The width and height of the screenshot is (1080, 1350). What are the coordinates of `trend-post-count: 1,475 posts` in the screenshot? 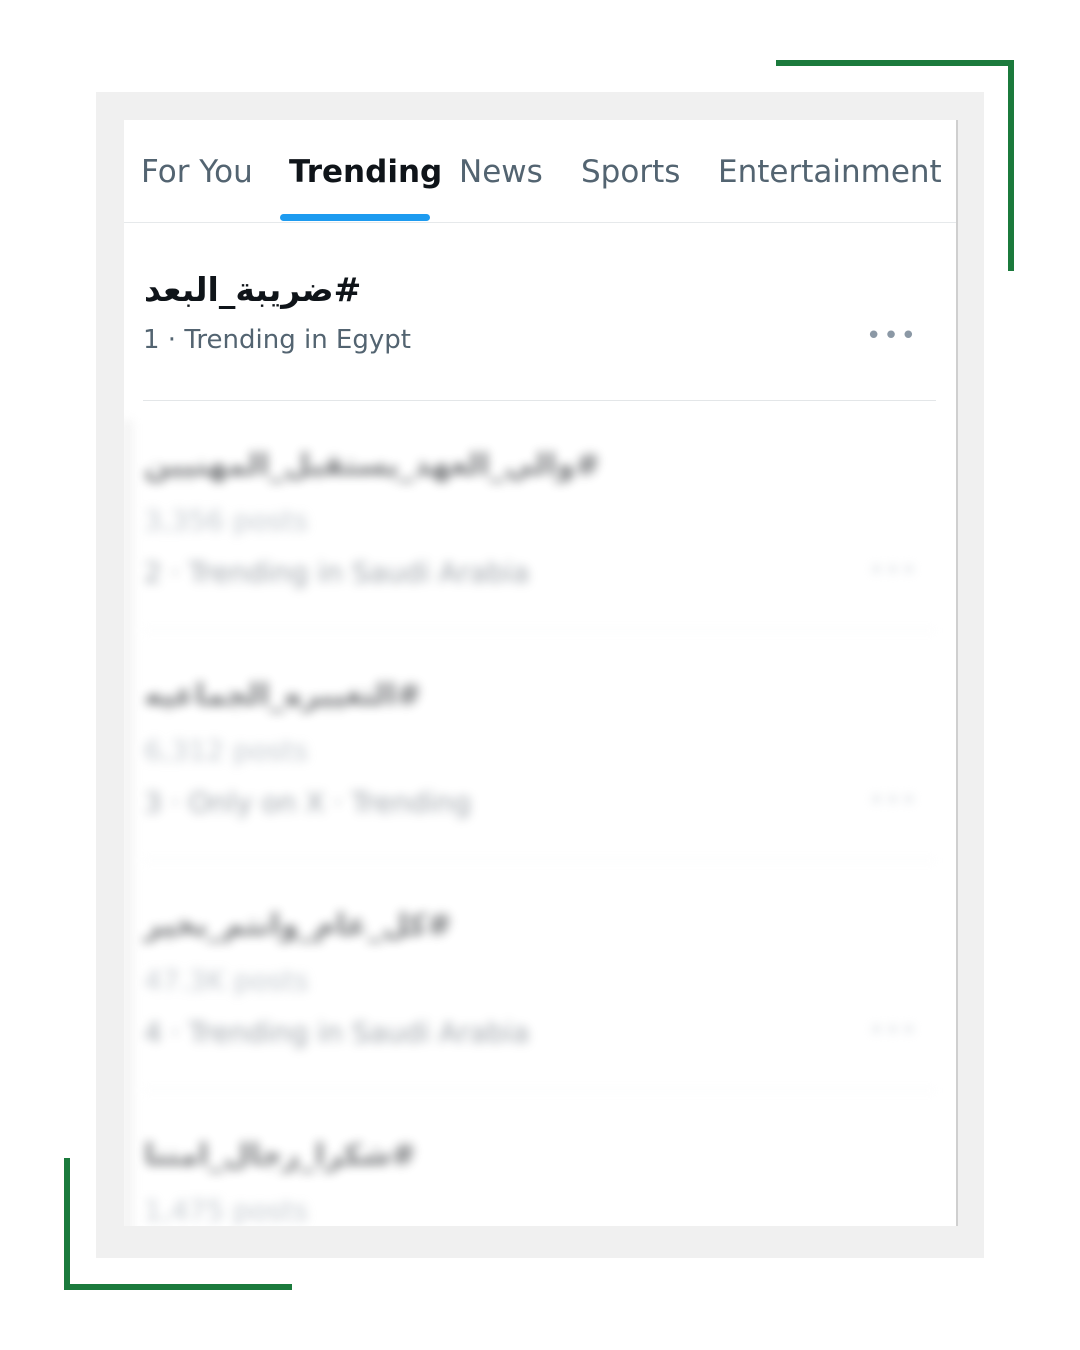 It's located at (226, 1210).